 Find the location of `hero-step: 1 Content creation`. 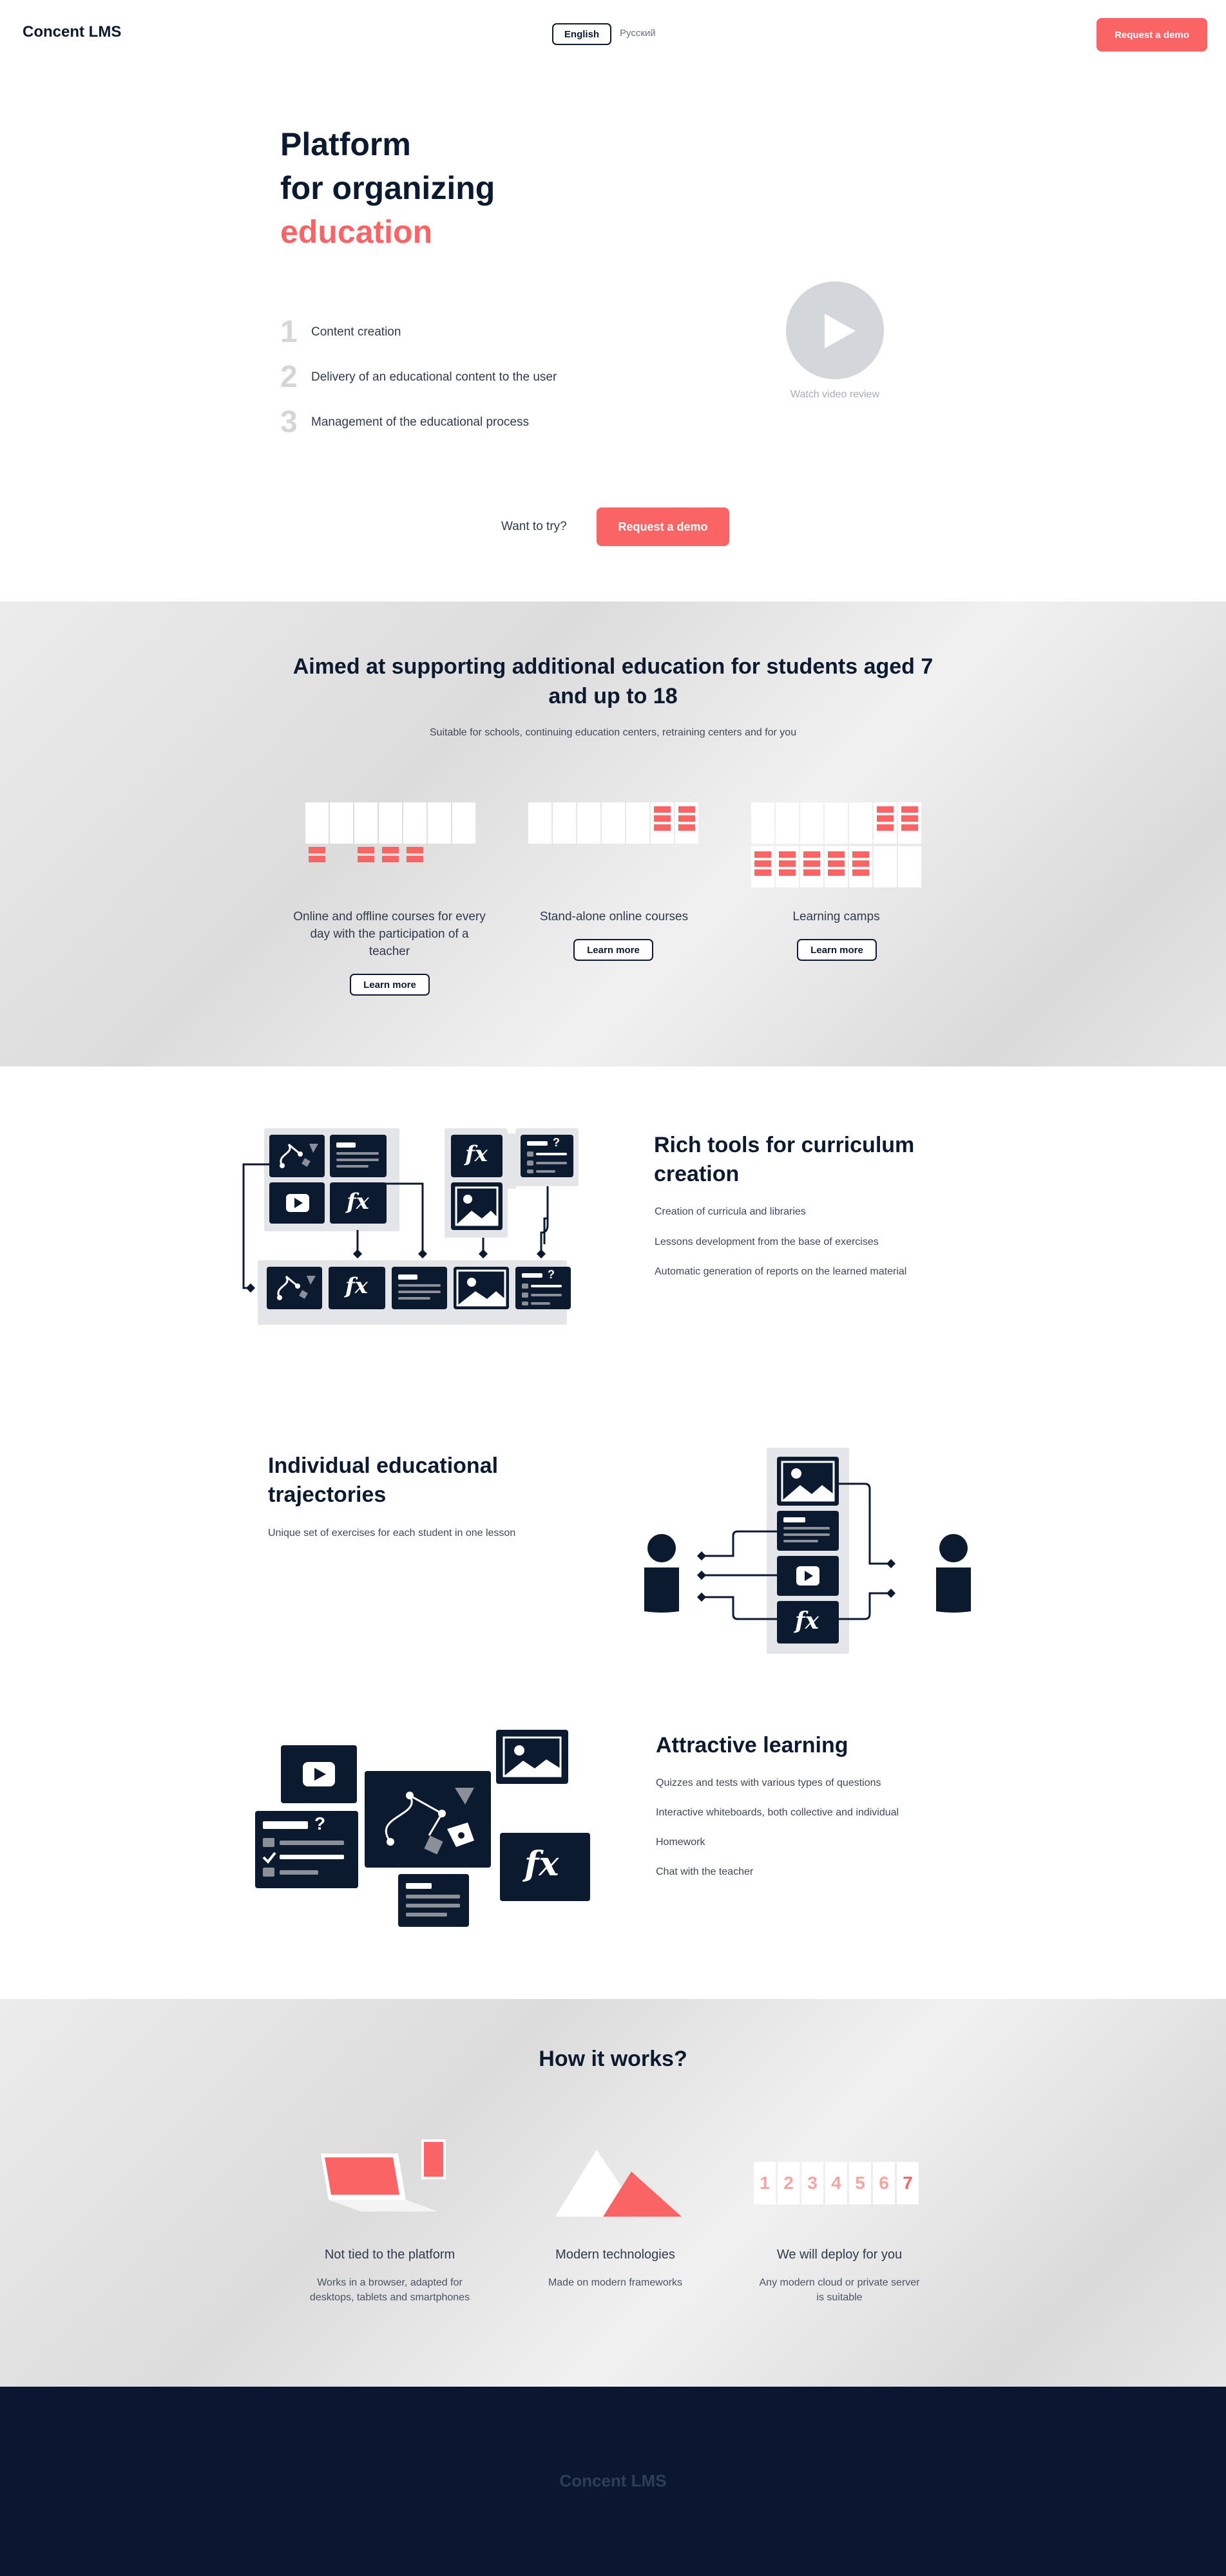

hero-step: 1 Content creation is located at coordinates (340, 332).